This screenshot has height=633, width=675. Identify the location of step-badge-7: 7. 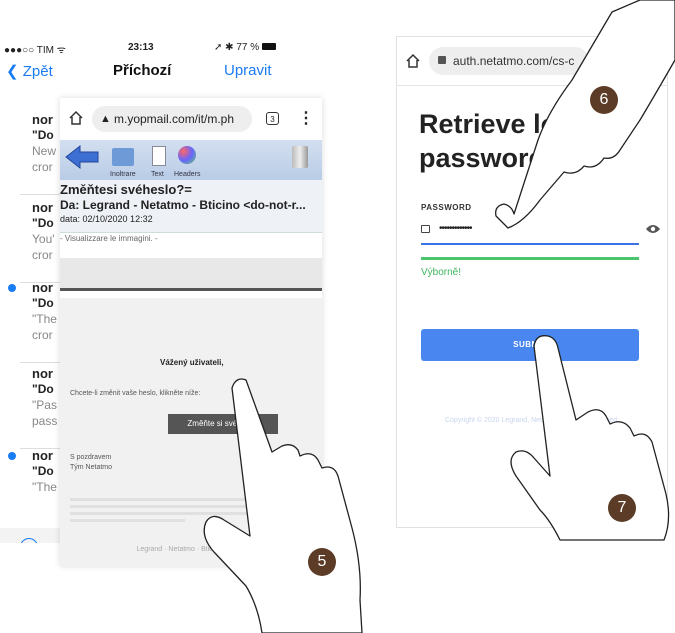
(622, 508).